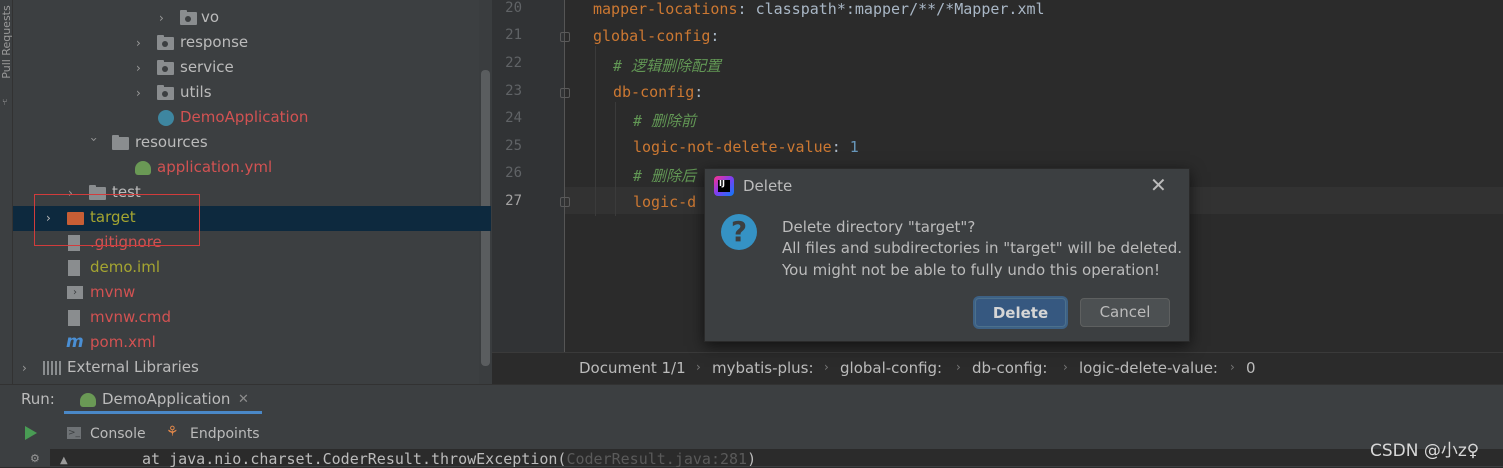 Image resolution: width=1503 pixels, height=468 pixels. I want to click on tree-item-demo-iml: demo.iml, so click(246, 268).